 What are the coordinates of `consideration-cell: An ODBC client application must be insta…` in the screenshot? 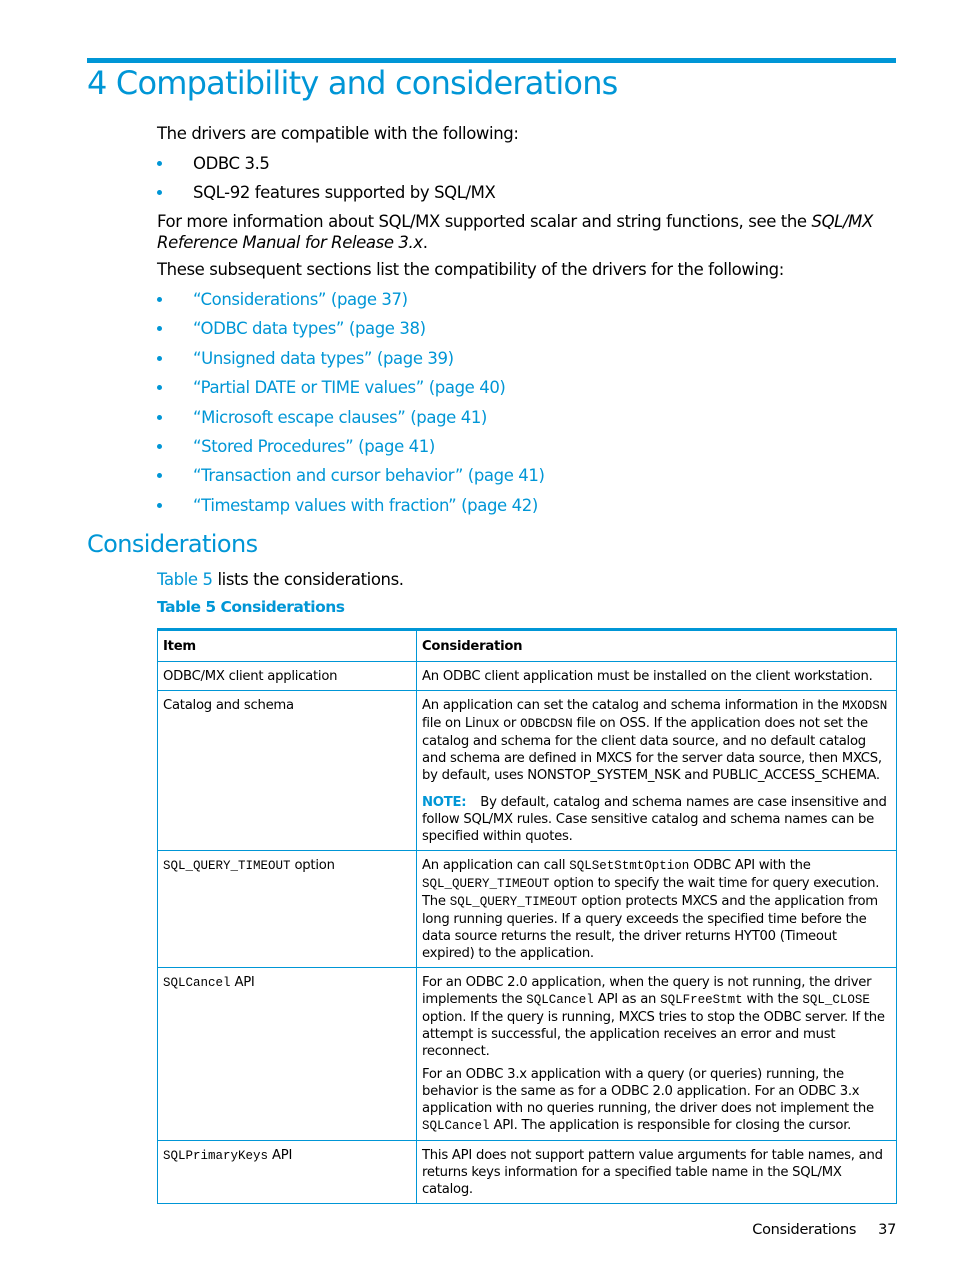 It's located at (656, 676).